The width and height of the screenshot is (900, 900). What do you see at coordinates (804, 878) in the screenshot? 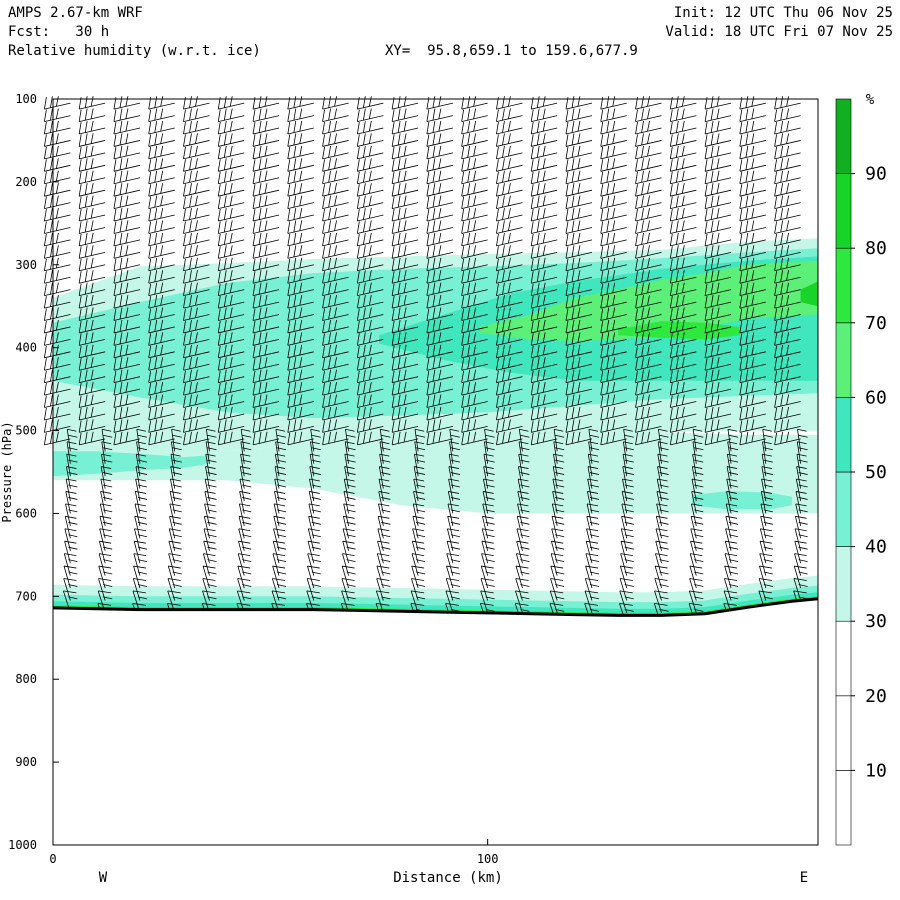
I see `x-axis-right-end-label: E` at bounding box center [804, 878].